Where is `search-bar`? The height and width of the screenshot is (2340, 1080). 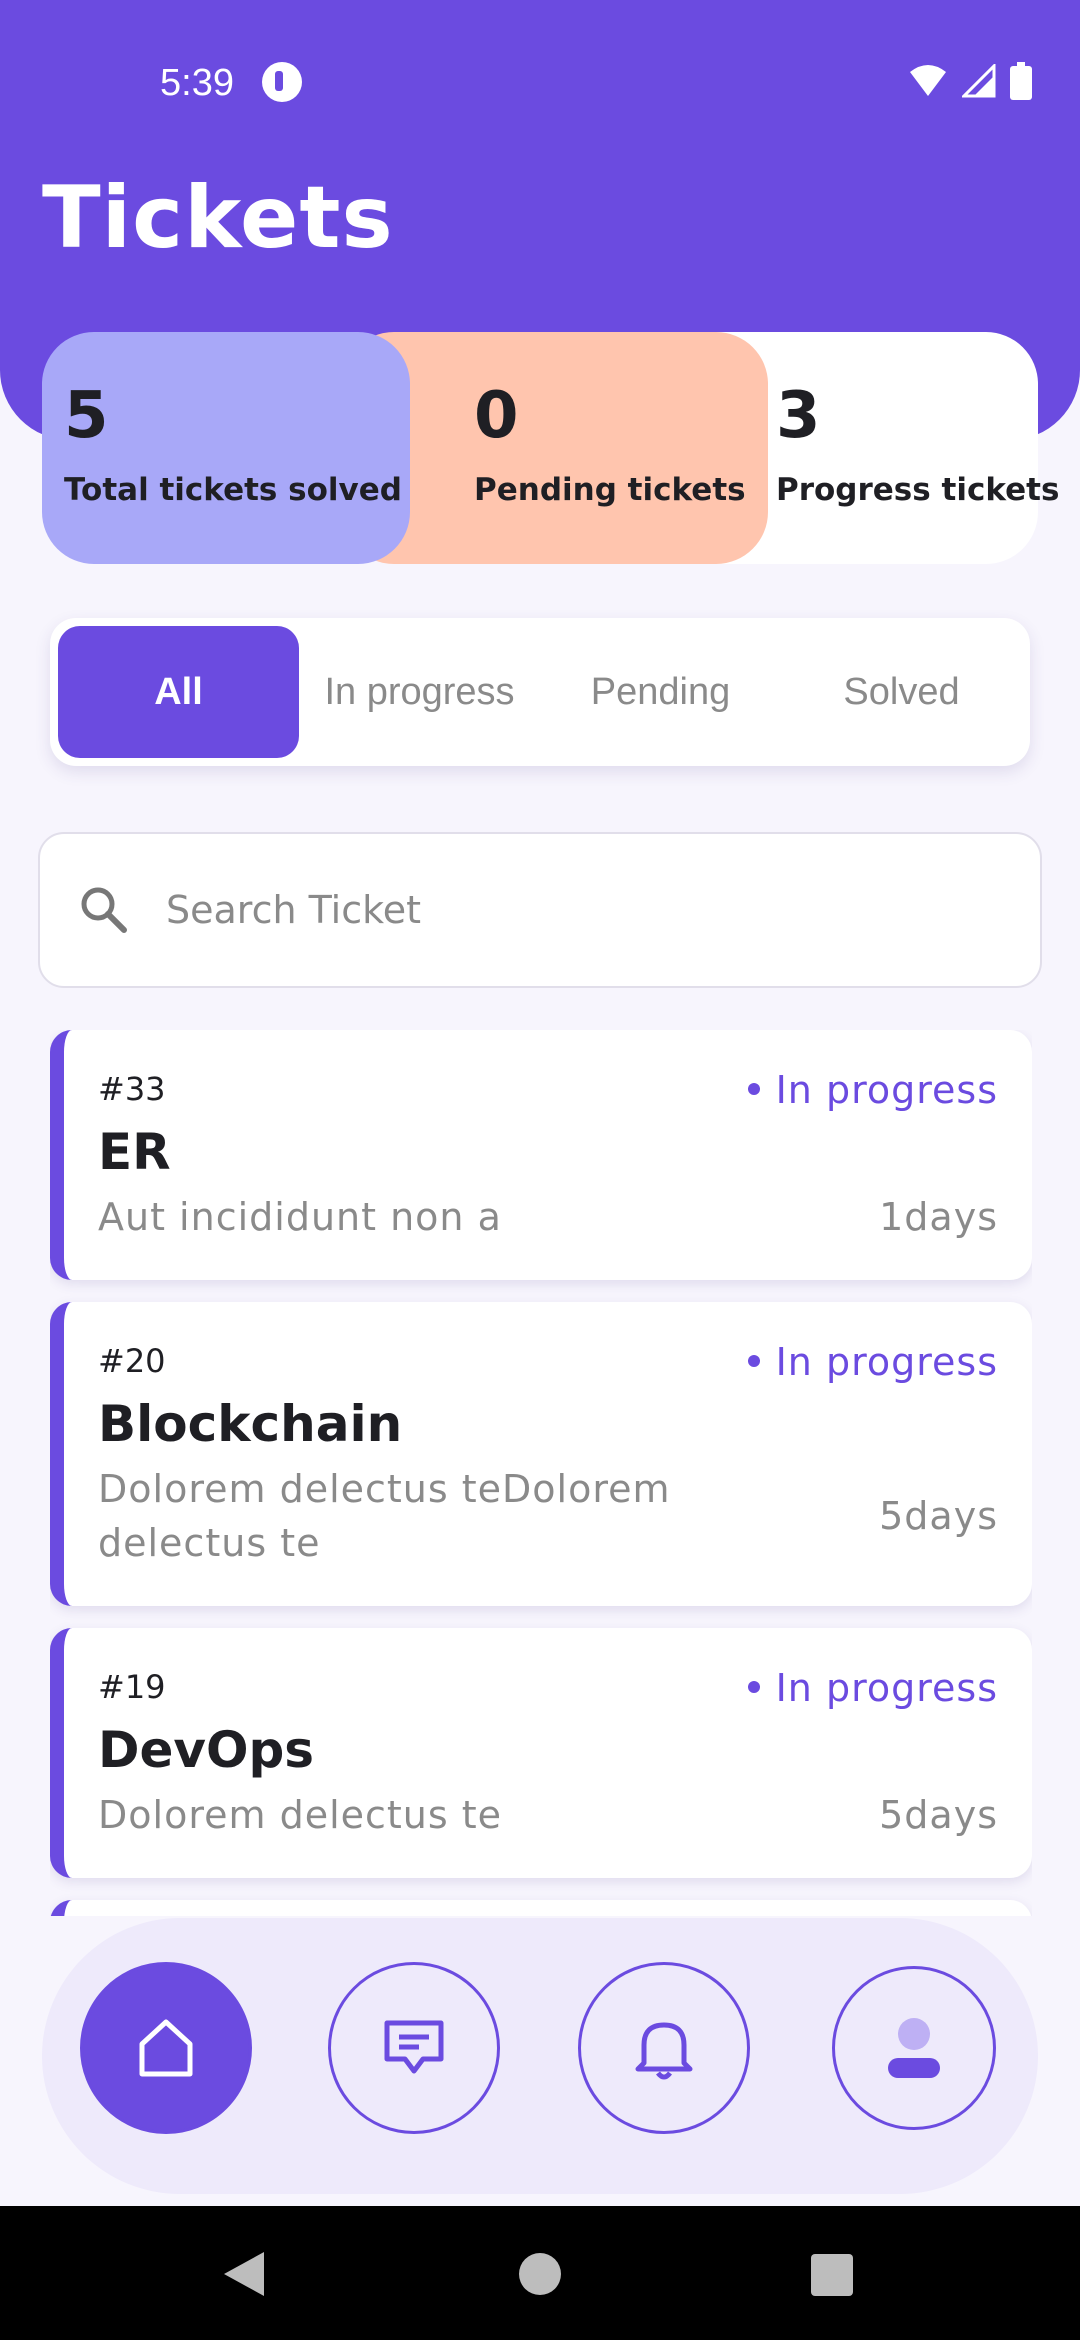 search-bar is located at coordinates (540, 910).